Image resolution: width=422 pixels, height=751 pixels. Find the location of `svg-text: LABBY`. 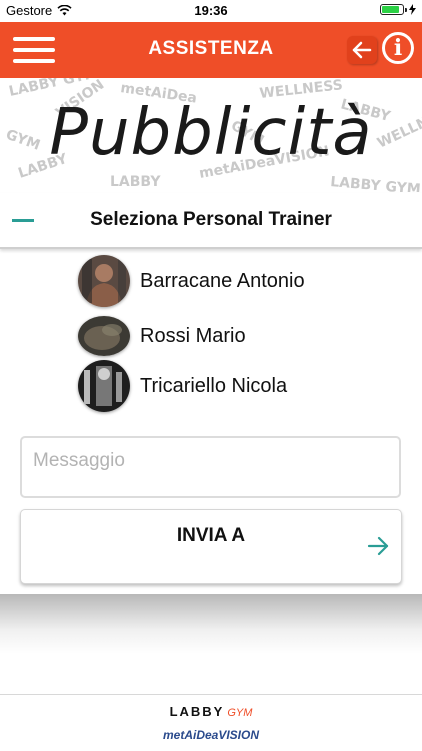

svg-text: LABBY is located at coordinates (135, 182).